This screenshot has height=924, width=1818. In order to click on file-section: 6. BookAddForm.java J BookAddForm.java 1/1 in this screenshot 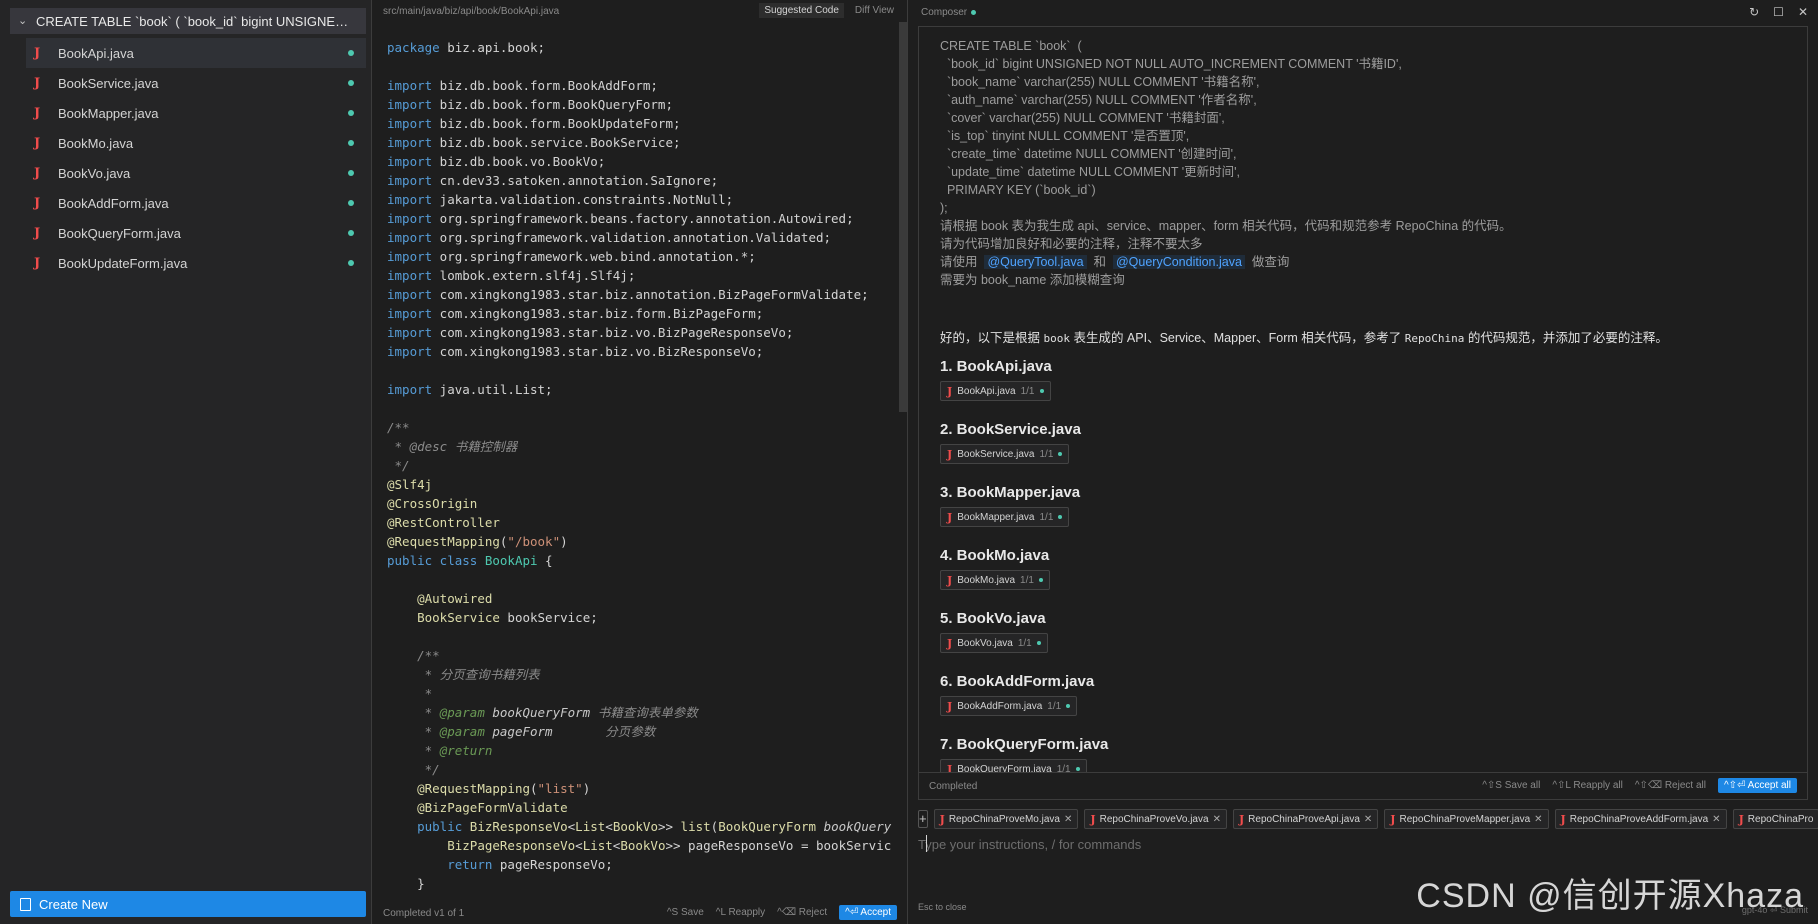, I will do `click(1017, 694)`.